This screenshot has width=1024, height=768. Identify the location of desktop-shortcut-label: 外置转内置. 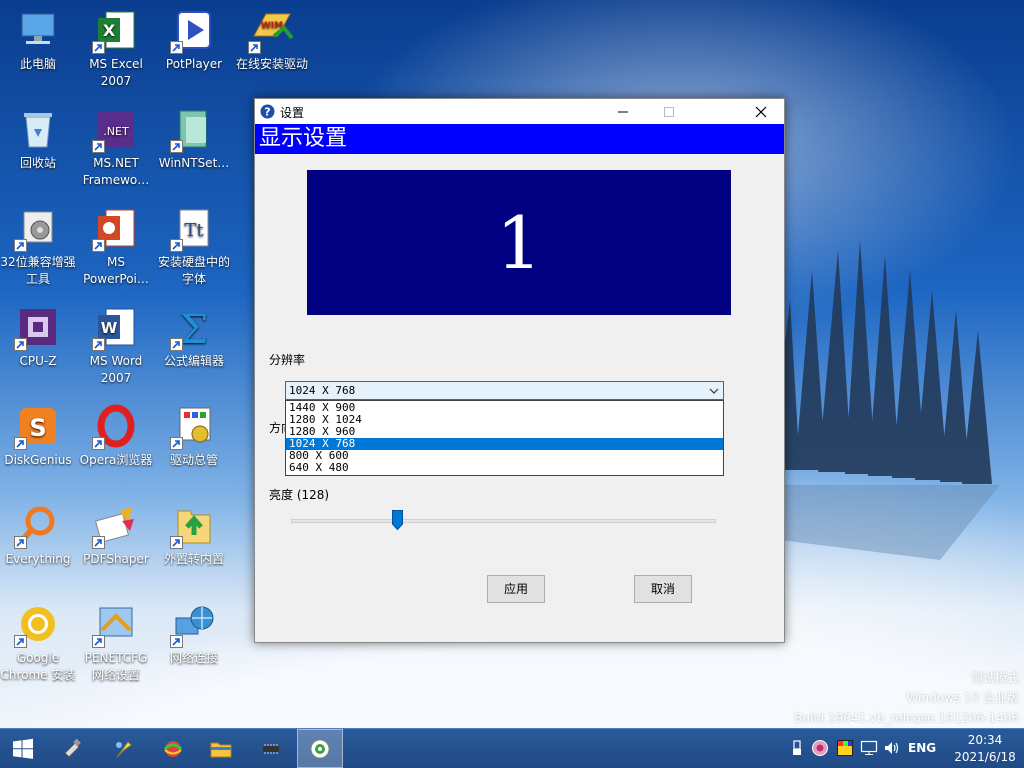
(193, 559).